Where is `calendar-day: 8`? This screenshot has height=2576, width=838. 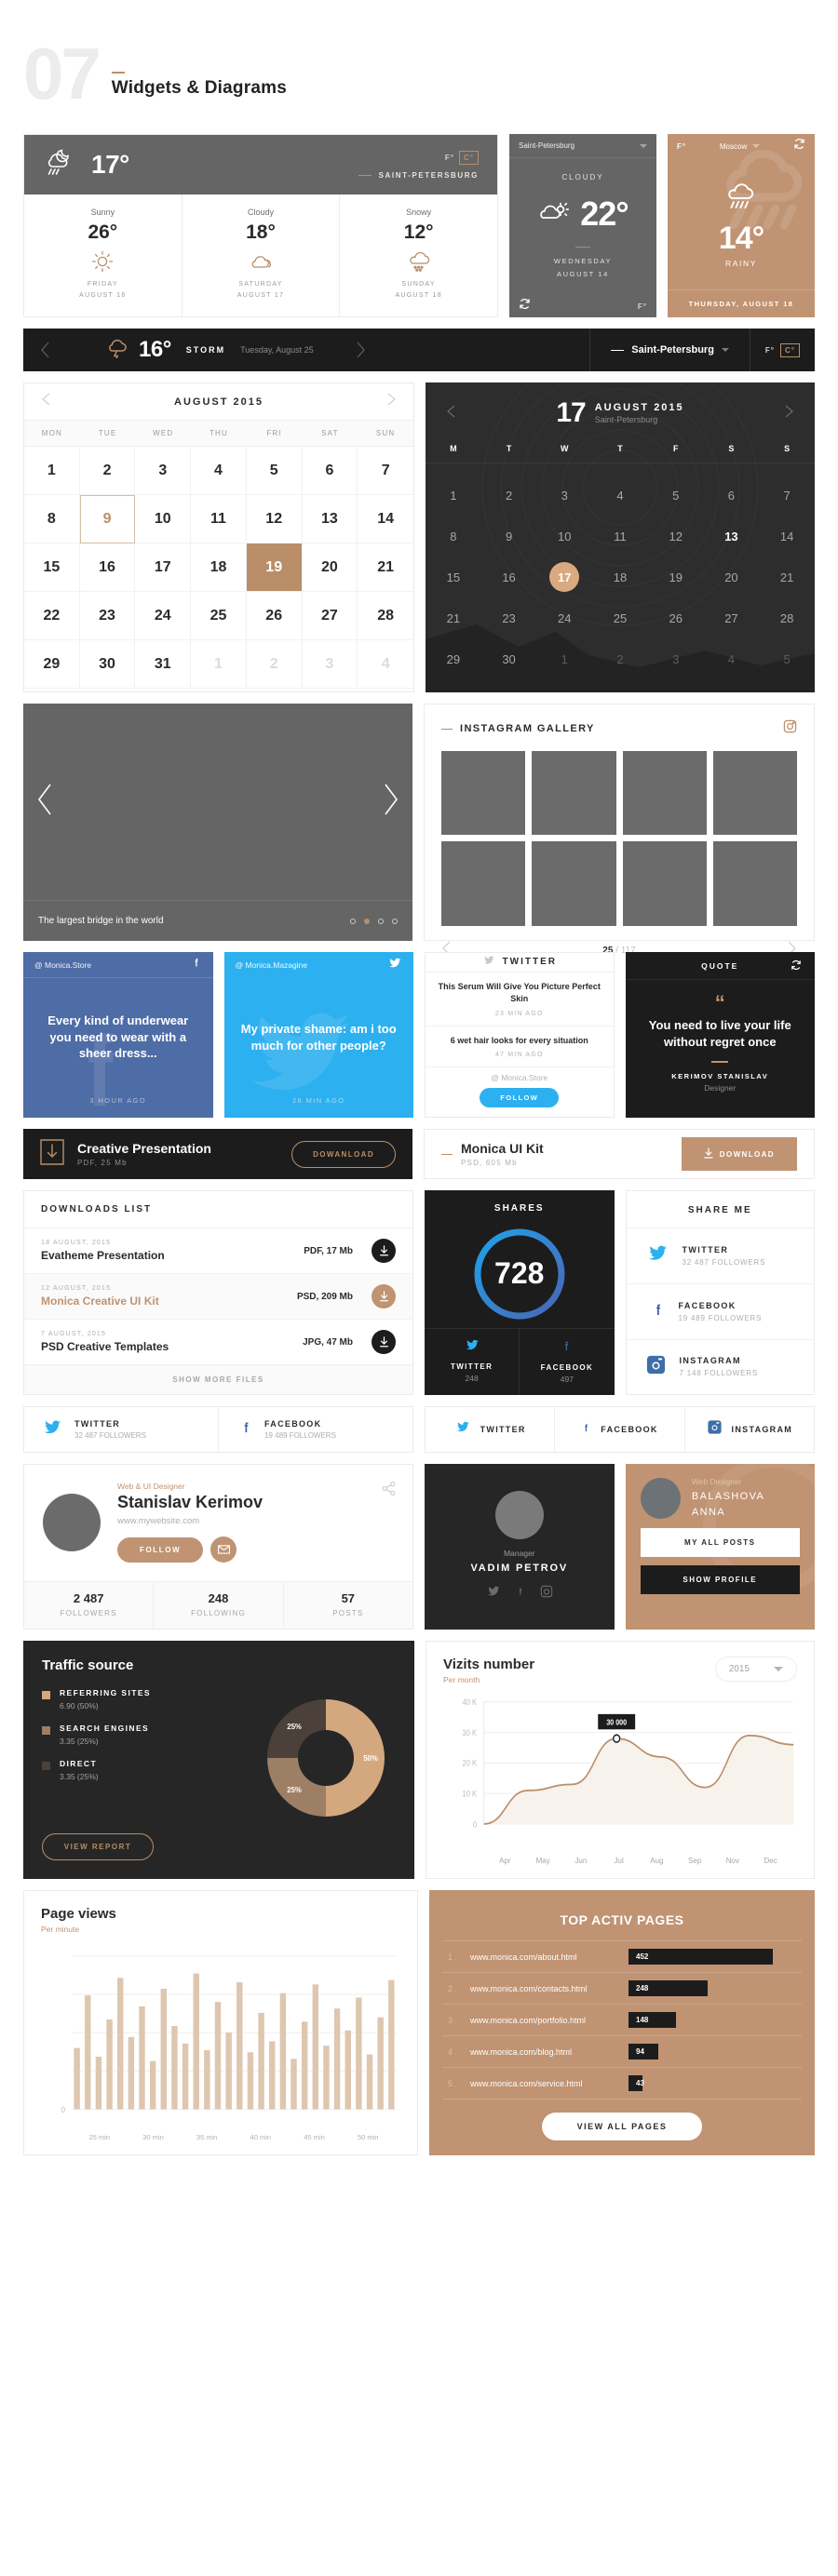 calendar-day: 8 is located at coordinates (454, 536).